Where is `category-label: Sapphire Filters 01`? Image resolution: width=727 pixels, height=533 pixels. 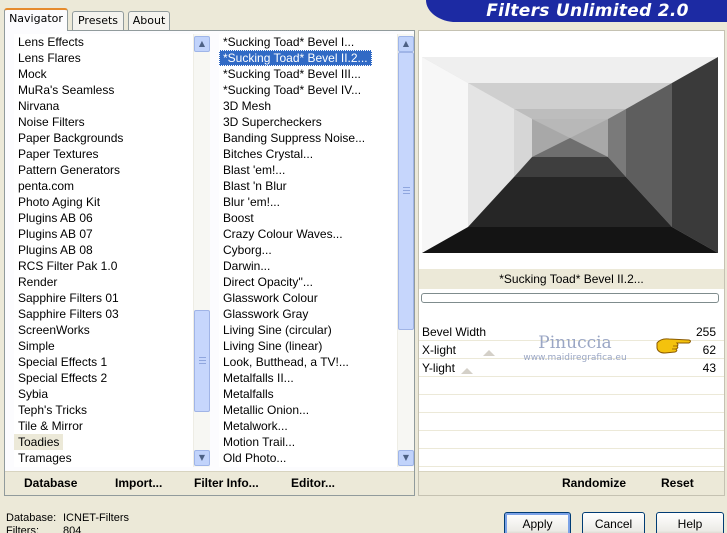
category-label: Sapphire Filters 01 is located at coordinates (68, 298).